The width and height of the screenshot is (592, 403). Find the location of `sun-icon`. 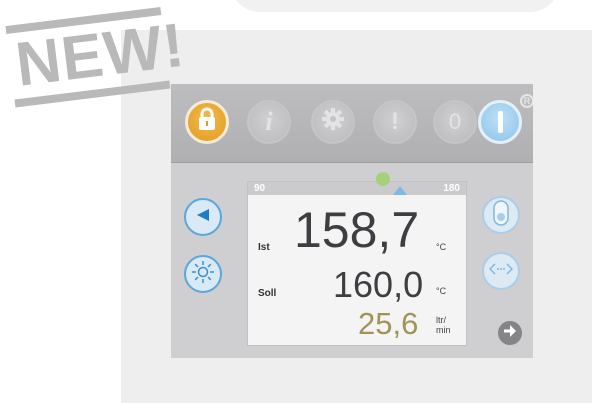

sun-icon is located at coordinates (203, 274).